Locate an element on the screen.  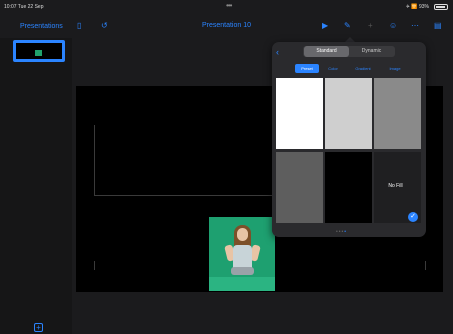
segment-dynamic: Dynamic is located at coordinates (371, 51).